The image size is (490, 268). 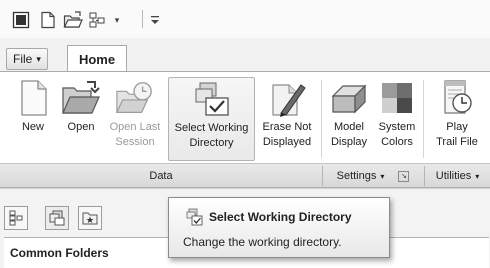 What do you see at coordinates (32, 127) in the screenshot?
I see `new-label: New` at bounding box center [32, 127].